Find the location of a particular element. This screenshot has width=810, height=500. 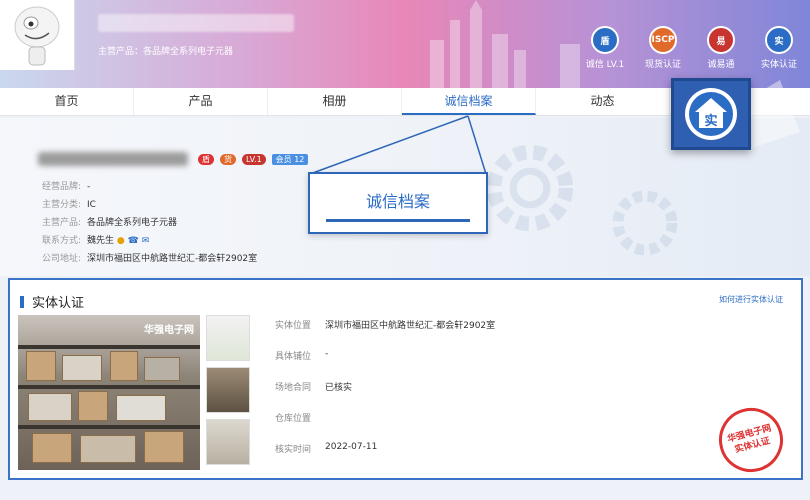

header-bar-icon is located at coordinates (22, 301).